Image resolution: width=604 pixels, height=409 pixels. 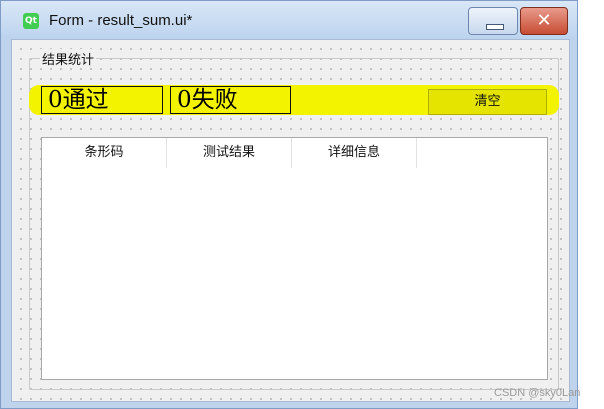 What do you see at coordinates (230, 100) in the screenshot?
I see `fail-count-display: 0失败` at bounding box center [230, 100].